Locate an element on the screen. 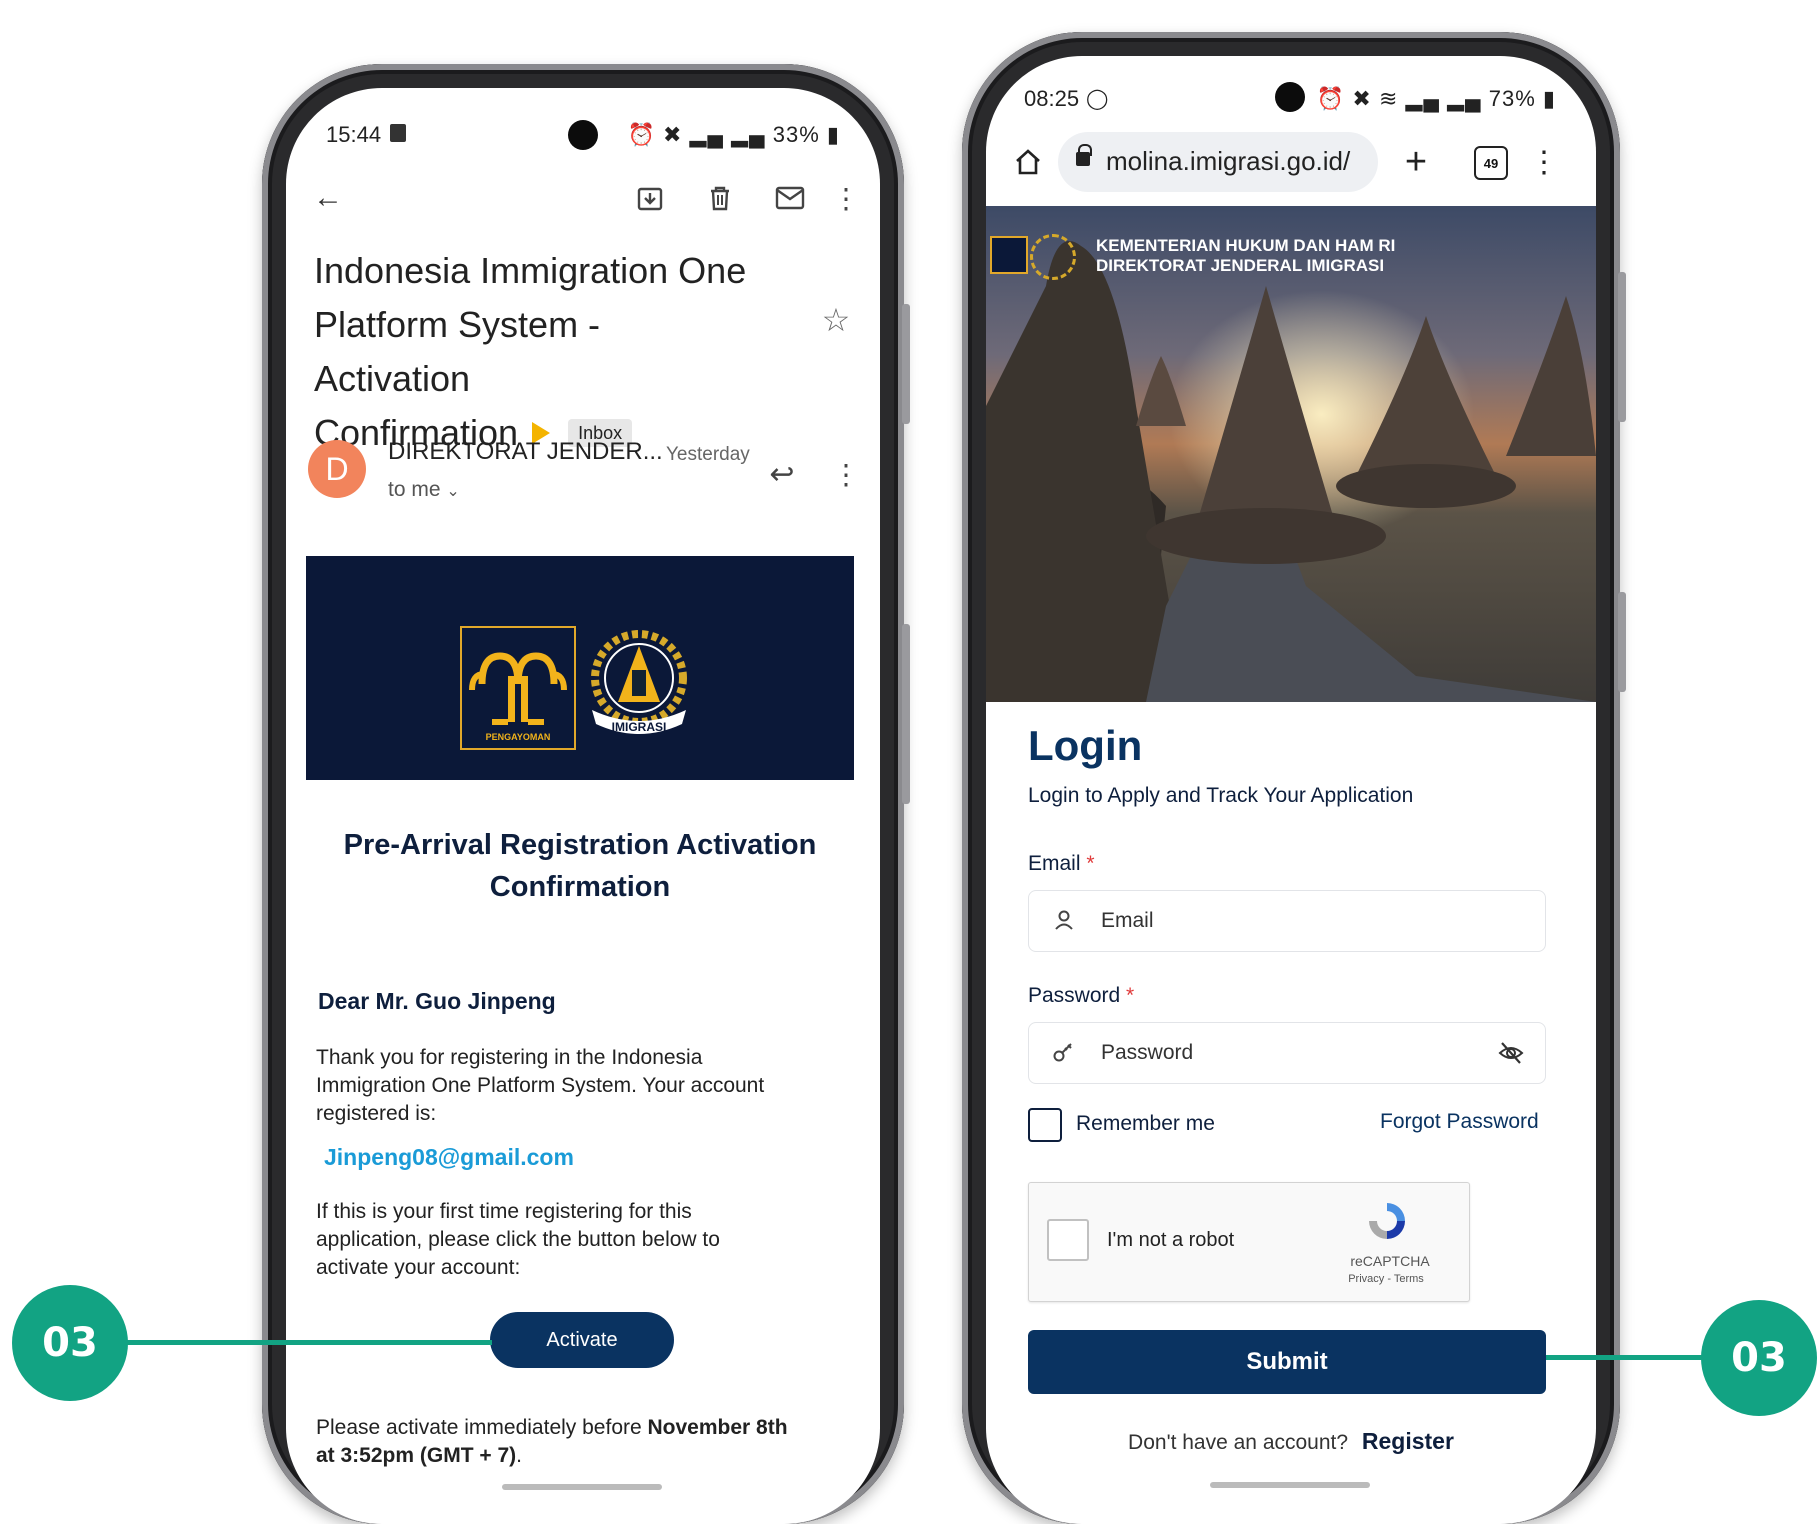 The image size is (1817, 1524). archive-icon is located at coordinates (650, 198).